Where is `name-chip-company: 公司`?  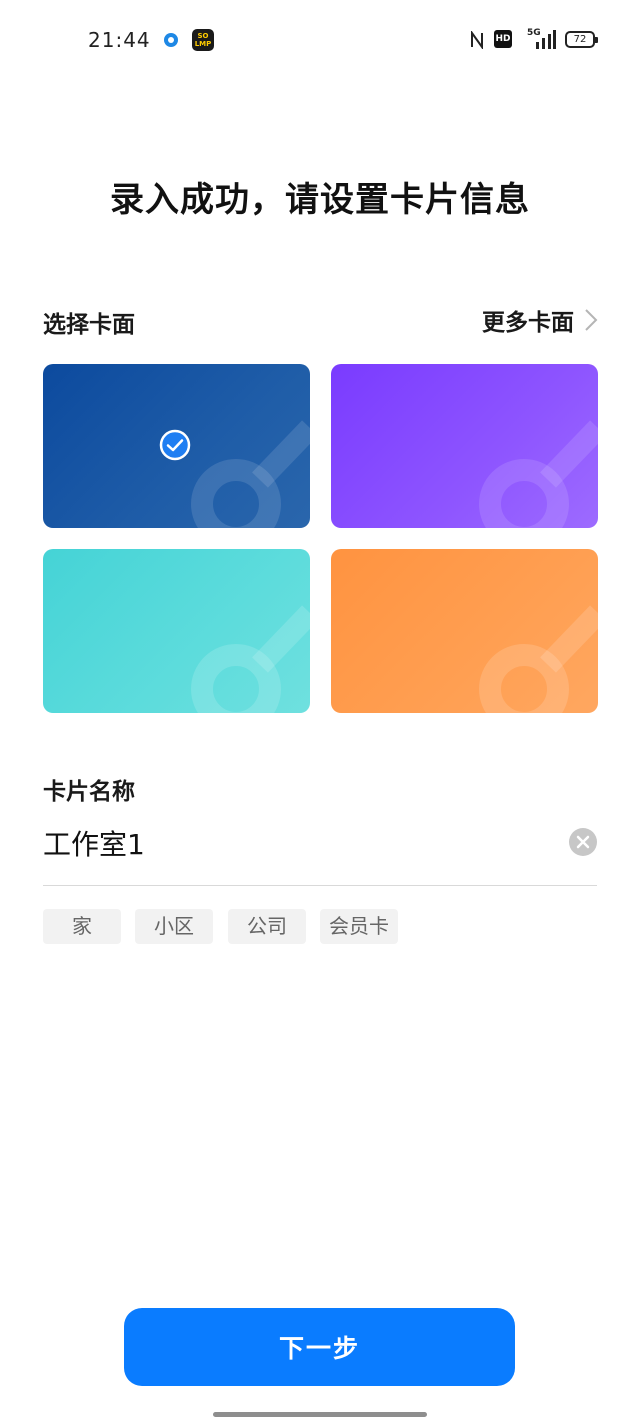 name-chip-company: 公司 is located at coordinates (267, 926).